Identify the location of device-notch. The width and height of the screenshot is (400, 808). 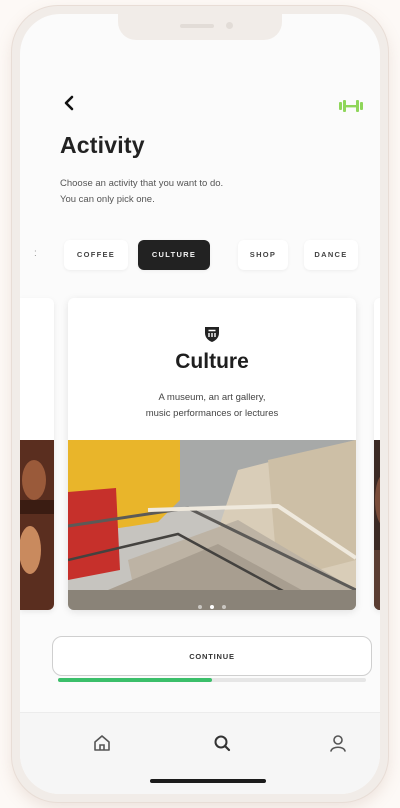
(200, 27).